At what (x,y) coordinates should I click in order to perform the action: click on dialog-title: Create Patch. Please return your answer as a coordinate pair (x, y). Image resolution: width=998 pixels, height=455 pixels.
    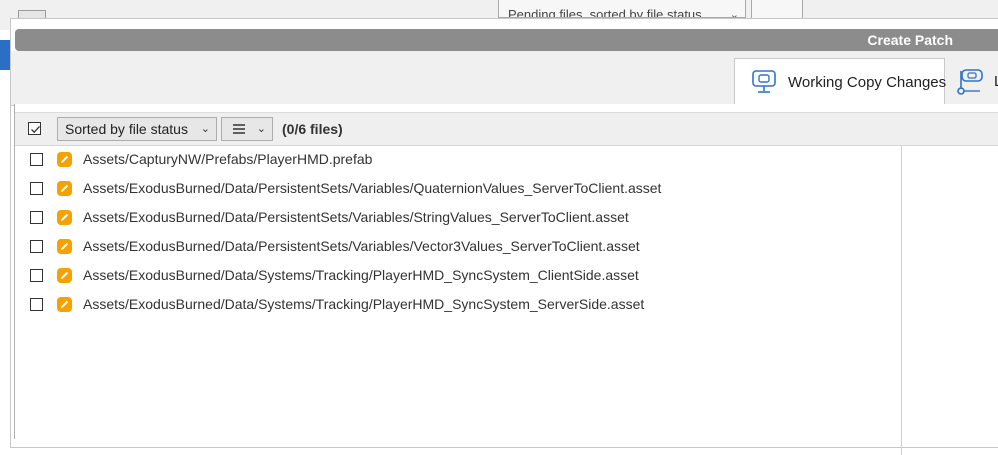
    Looking at the image, I should click on (910, 40).